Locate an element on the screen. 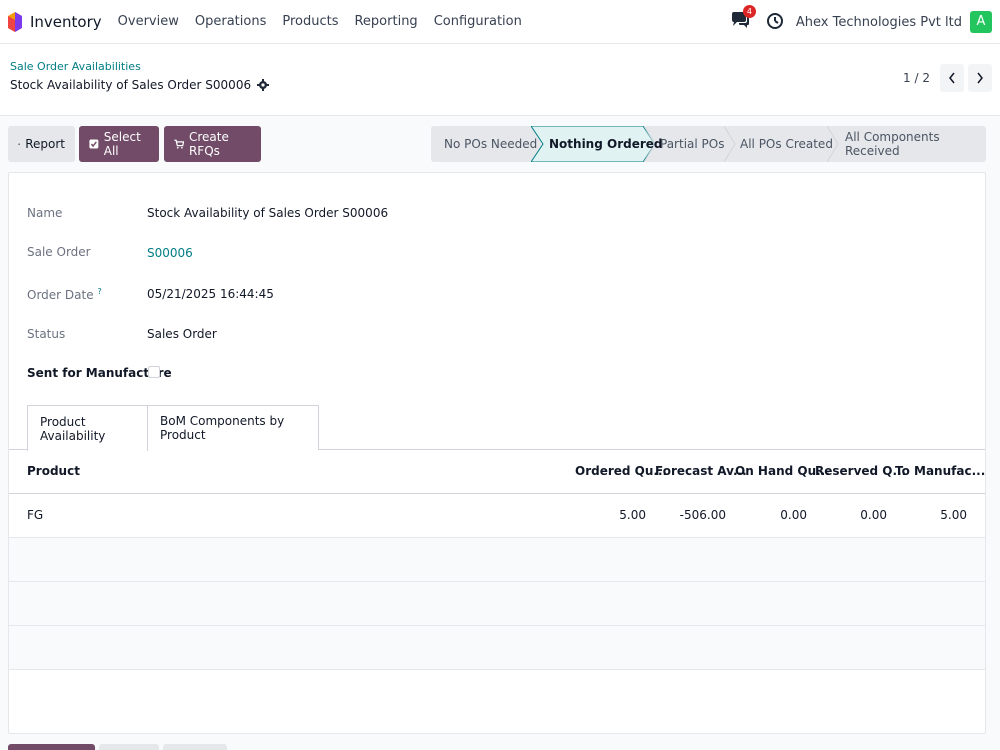 Image resolution: width=1000 pixels, height=750 pixels. download-icon is located at coordinates (19, 144).